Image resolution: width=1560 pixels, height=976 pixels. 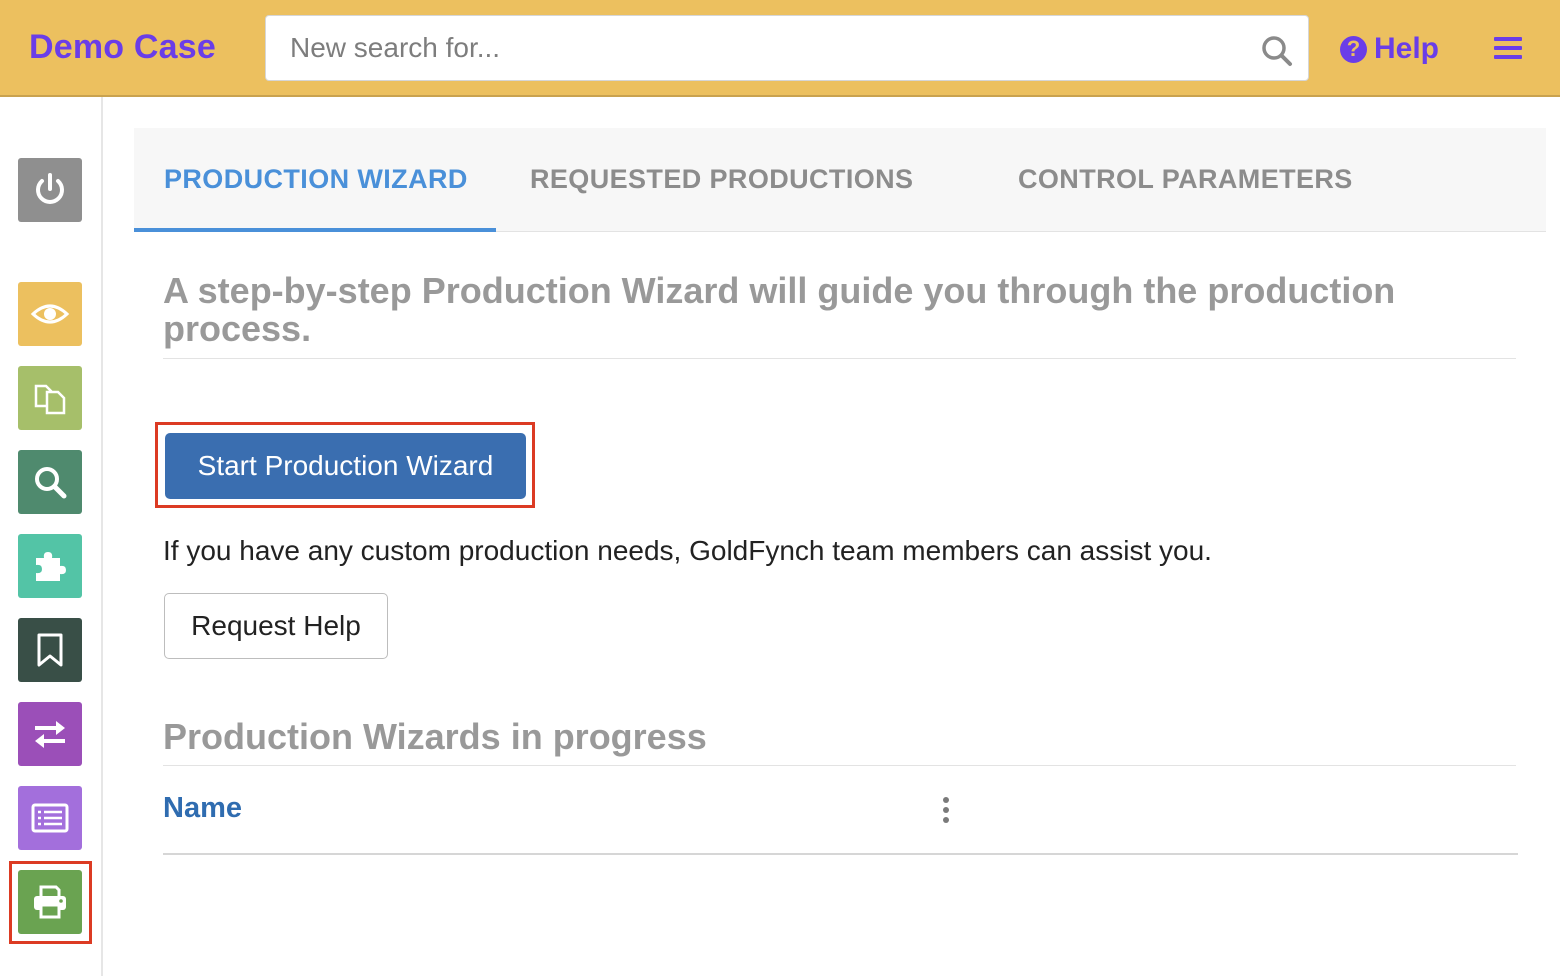 What do you see at coordinates (316, 179) in the screenshot?
I see `tab-production-wizard: PRODUCTION WIZARD` at bounding box center [316, 179].